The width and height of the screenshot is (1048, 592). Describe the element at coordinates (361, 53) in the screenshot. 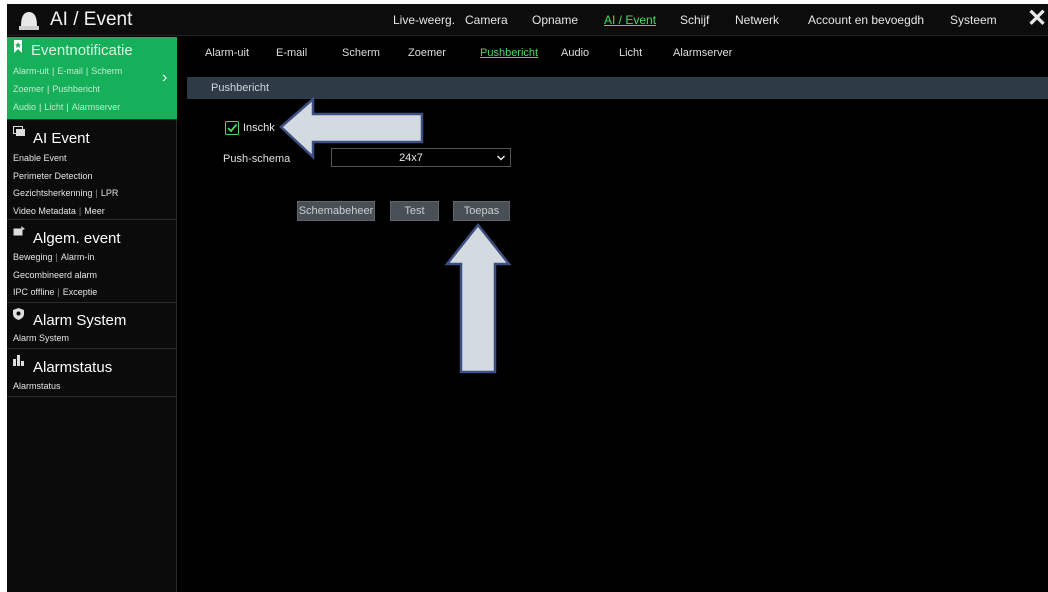

I see `tab-display: Scherm` at that location.